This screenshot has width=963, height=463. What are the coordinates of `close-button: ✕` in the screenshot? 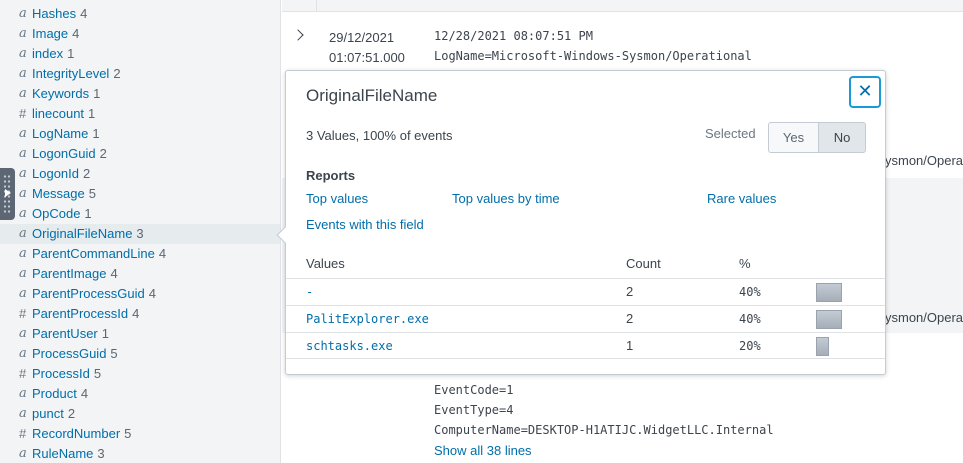 It's located at (865, 92).